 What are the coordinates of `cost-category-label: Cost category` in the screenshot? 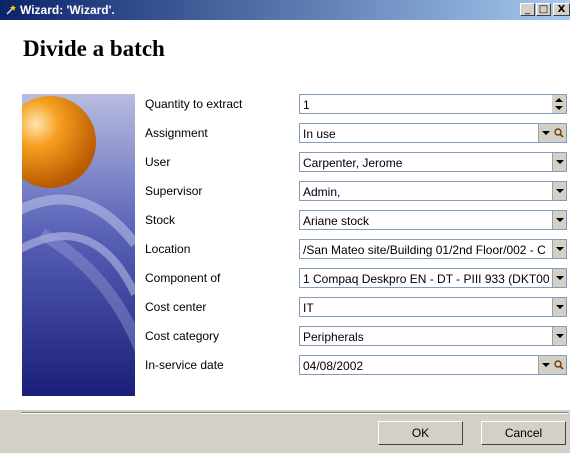 It's located at (182, 336).